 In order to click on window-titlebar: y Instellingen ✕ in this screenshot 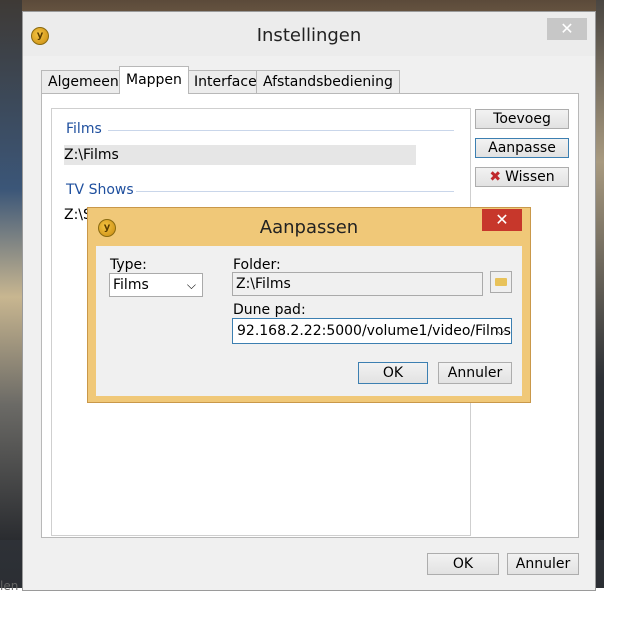, I will do `click(309, 34)`.